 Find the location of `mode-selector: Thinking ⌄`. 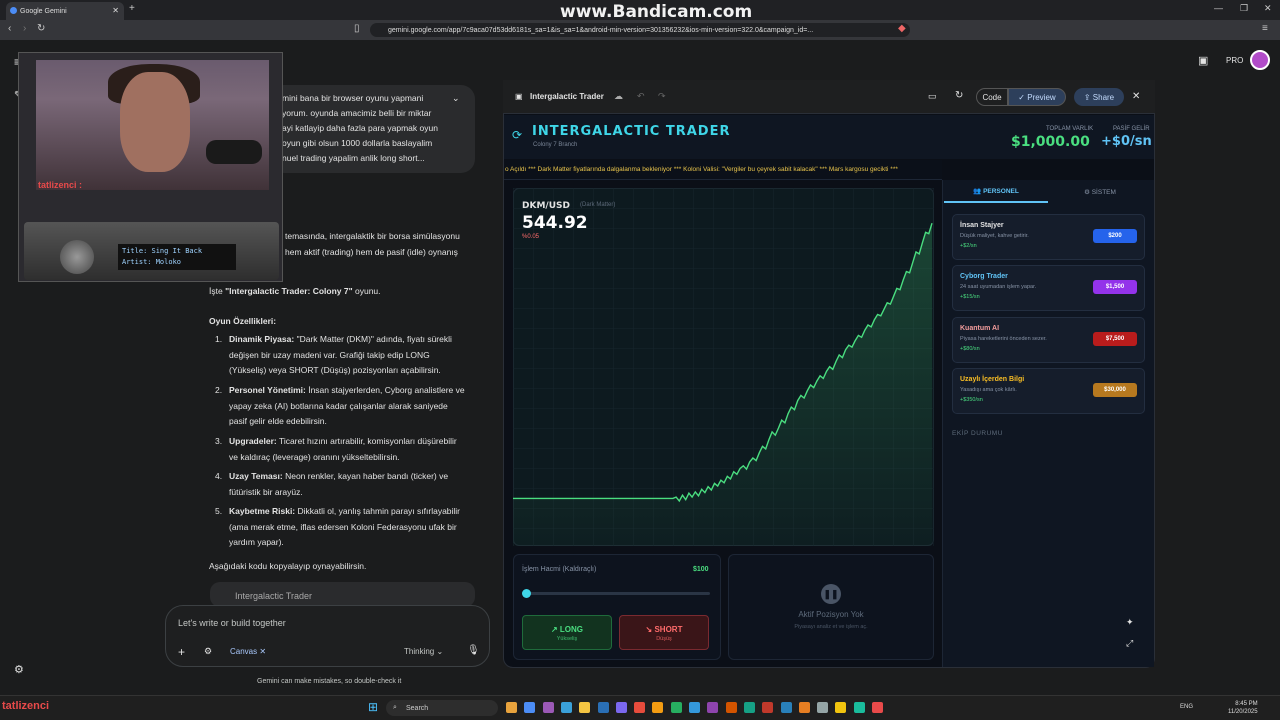

mode-selector: Thinking ⌄ is located at coordinates (423, 651).